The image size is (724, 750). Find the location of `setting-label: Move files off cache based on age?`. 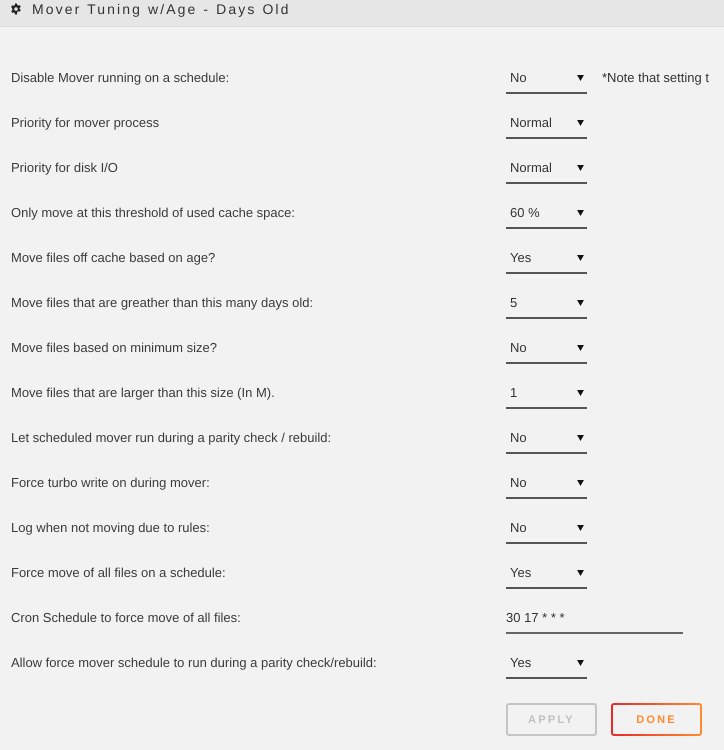

setting-label: Move files off cache based on age? is located at coordinates (113, 257).